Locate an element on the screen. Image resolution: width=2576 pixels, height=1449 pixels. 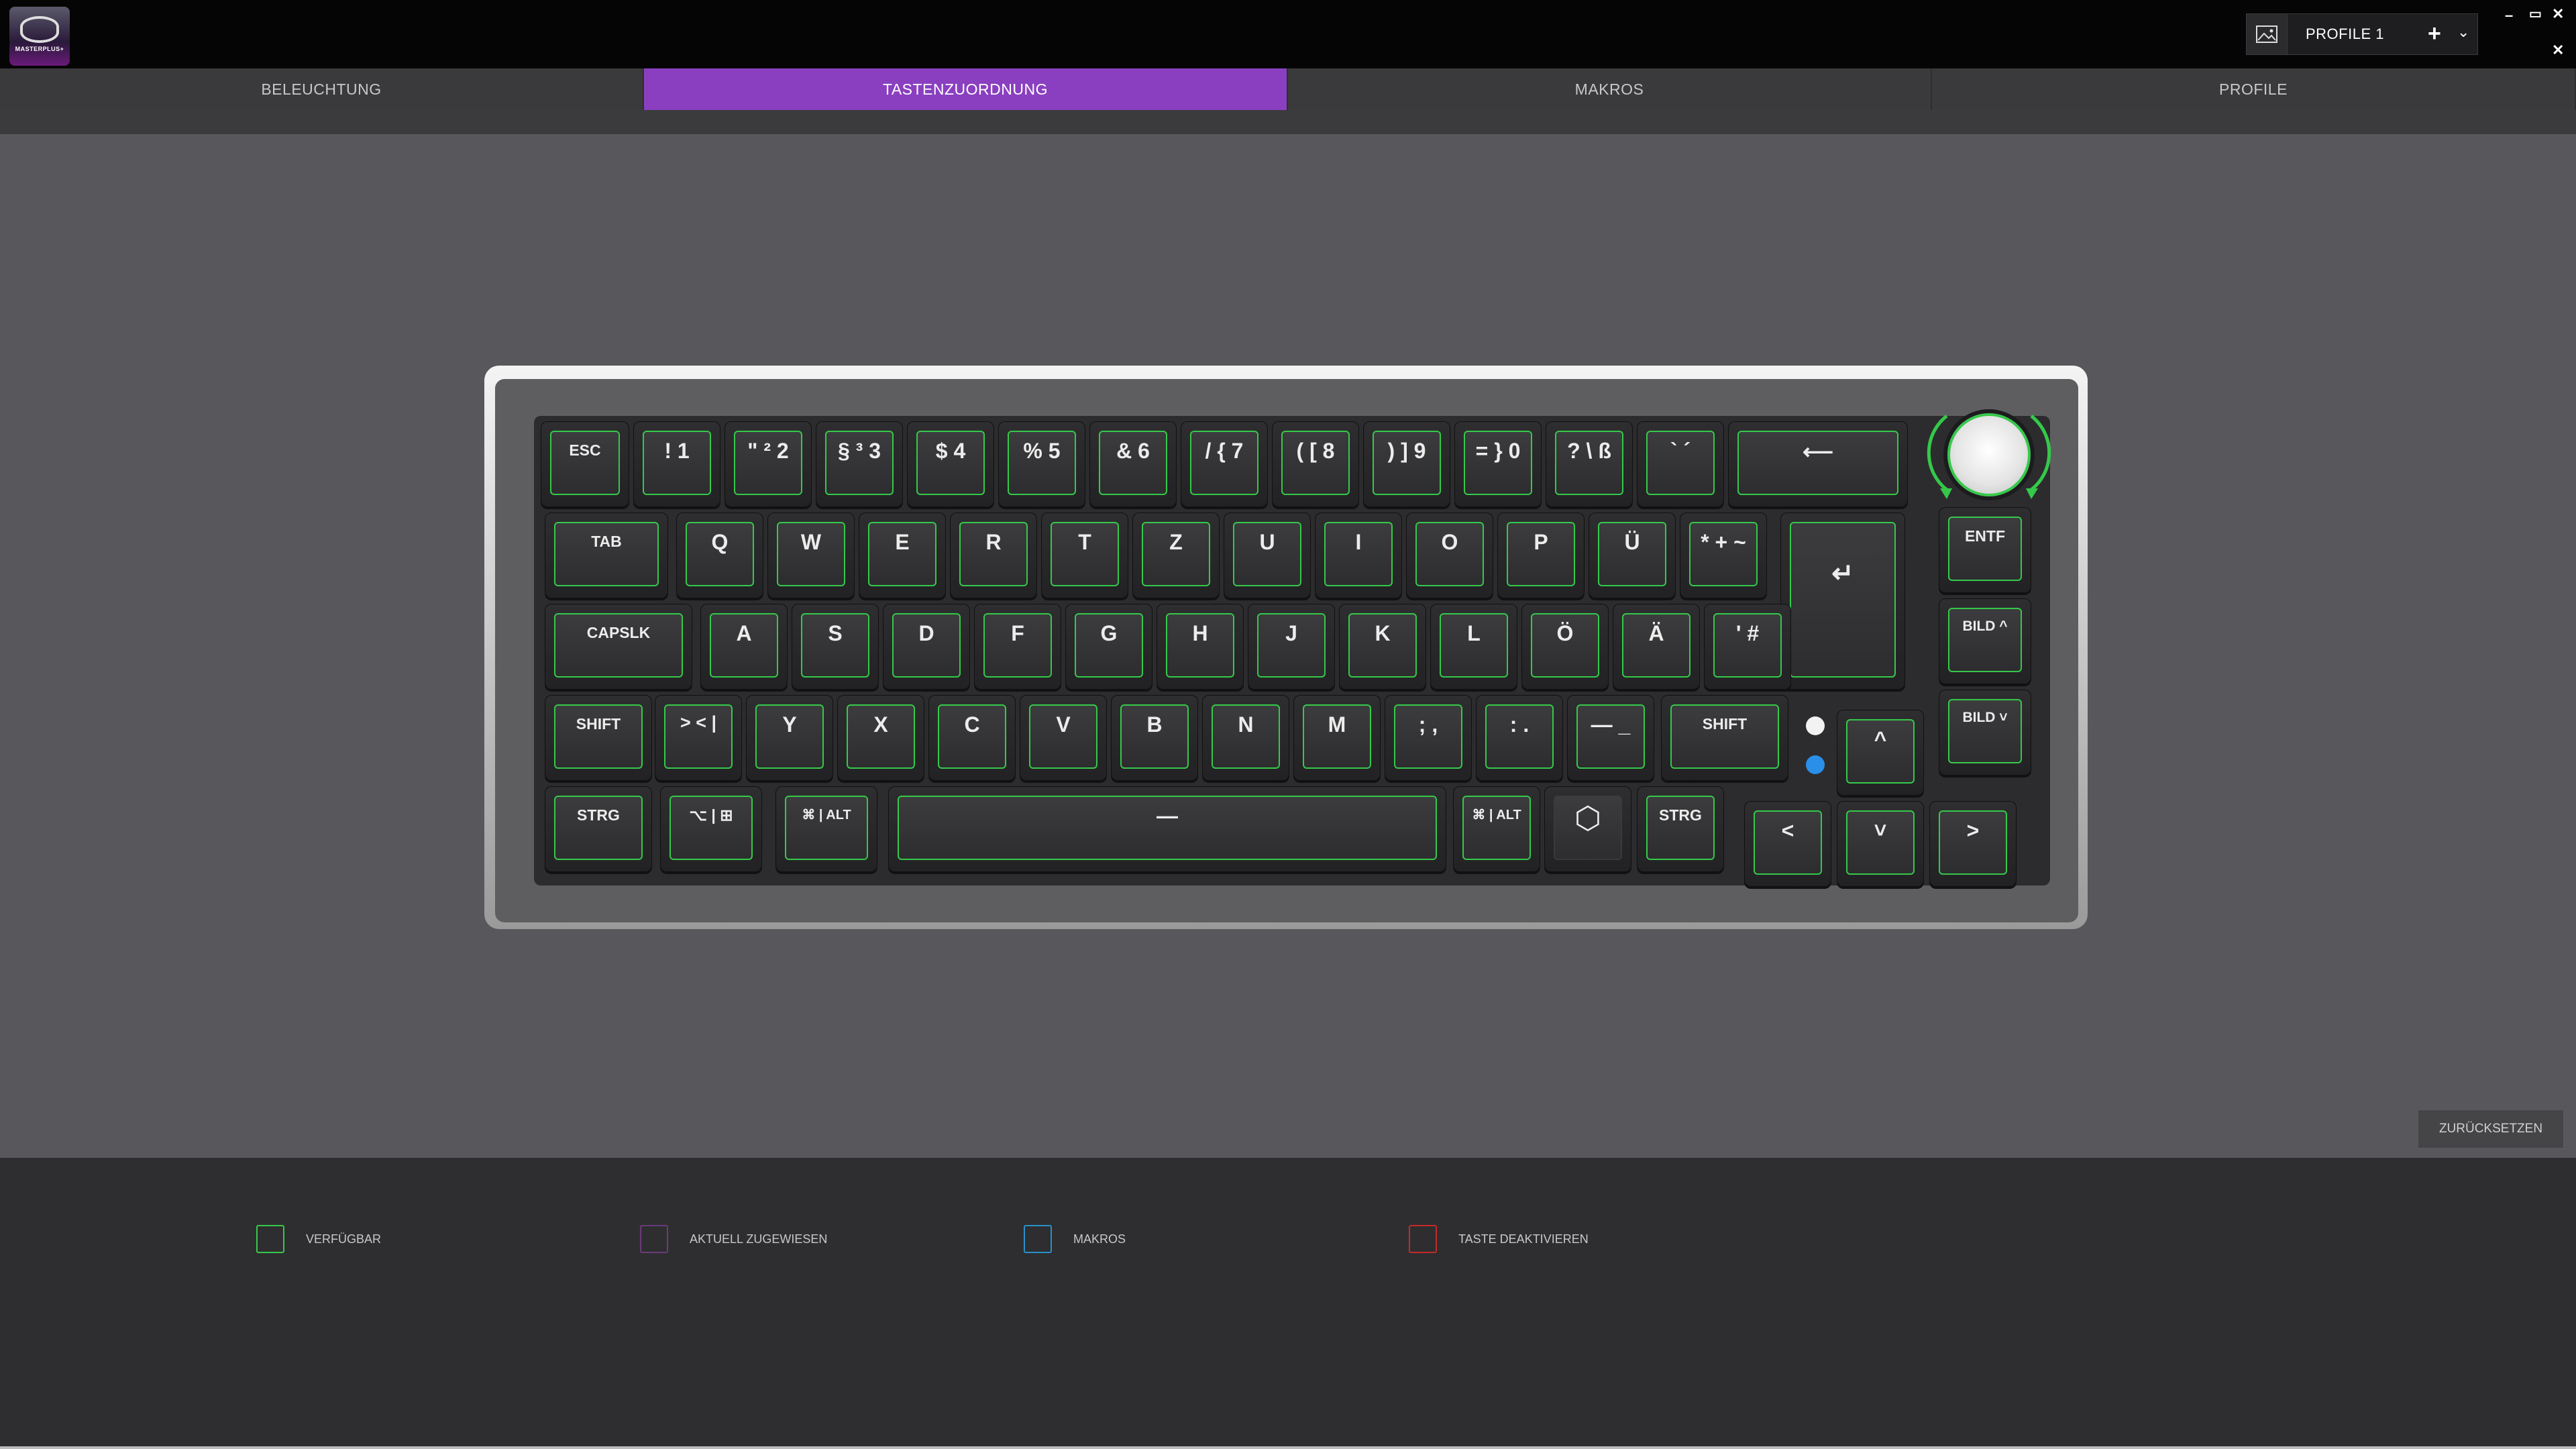
maximize-button: ▭ is located at coordinates (2535, 13).